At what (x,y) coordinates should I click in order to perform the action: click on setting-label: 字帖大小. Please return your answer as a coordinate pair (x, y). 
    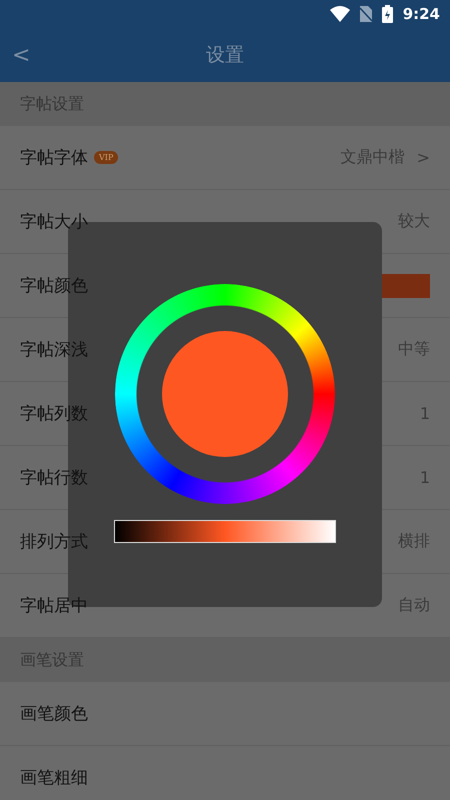
    Looking at the image, I should click on (54, 222).